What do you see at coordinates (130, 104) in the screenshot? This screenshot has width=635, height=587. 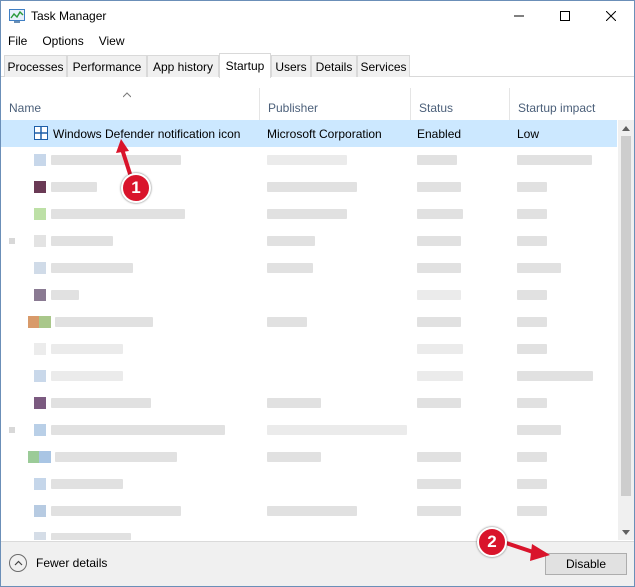 I see `column-name: Name` at bounding box center [130, 104].